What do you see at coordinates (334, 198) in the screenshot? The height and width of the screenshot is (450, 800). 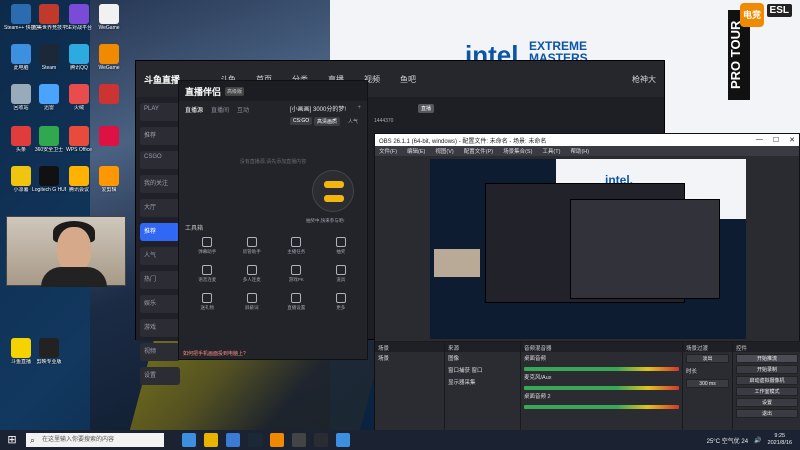 I see `stop-live-button` at bounding box center [334, 198].